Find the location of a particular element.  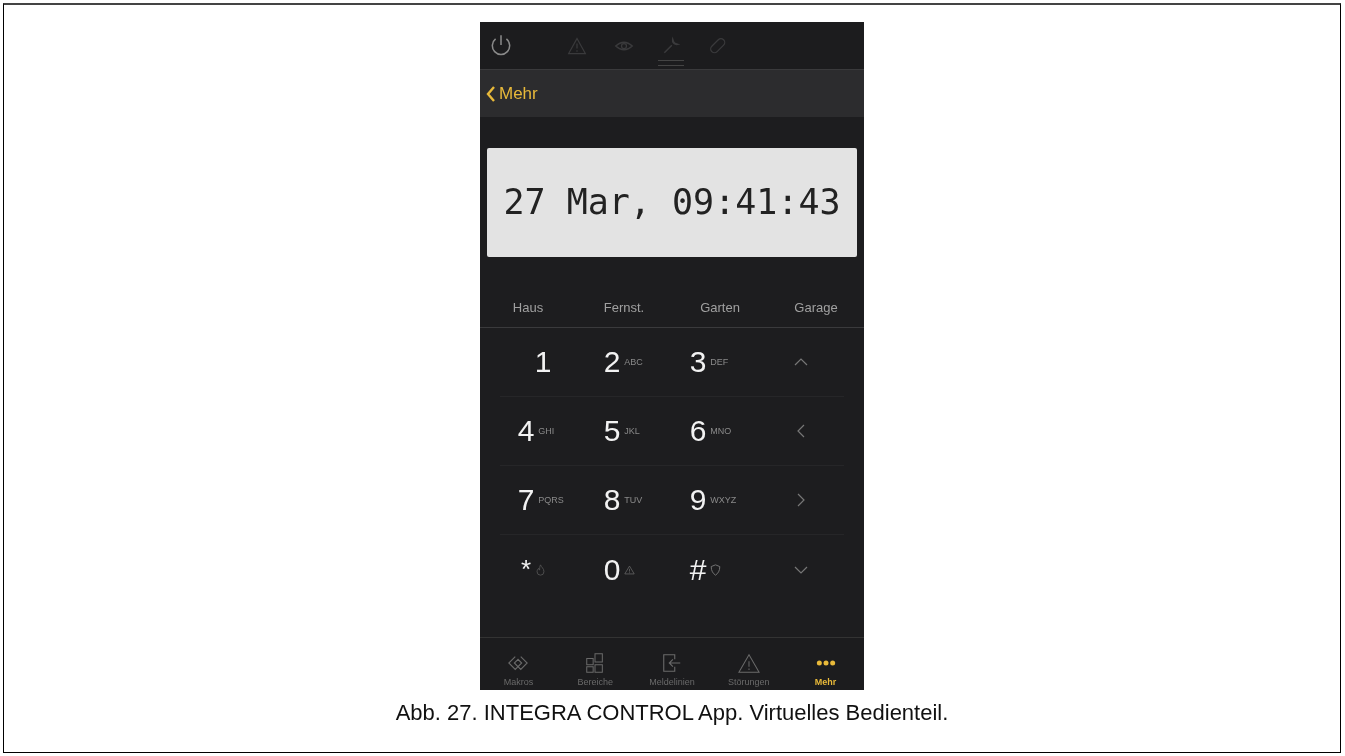

keypad-key: * is located at coordinates (543, 569).